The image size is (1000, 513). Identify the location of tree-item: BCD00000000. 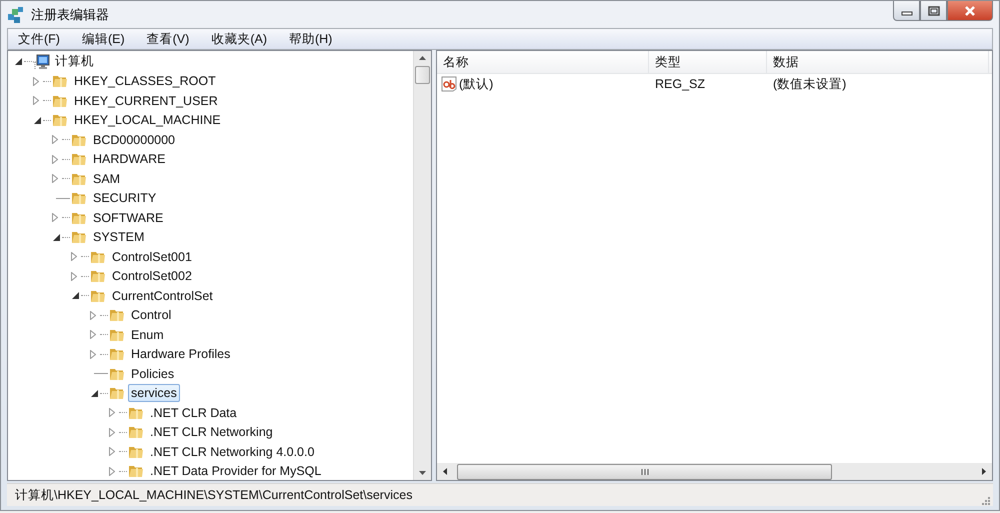
(134, 139).